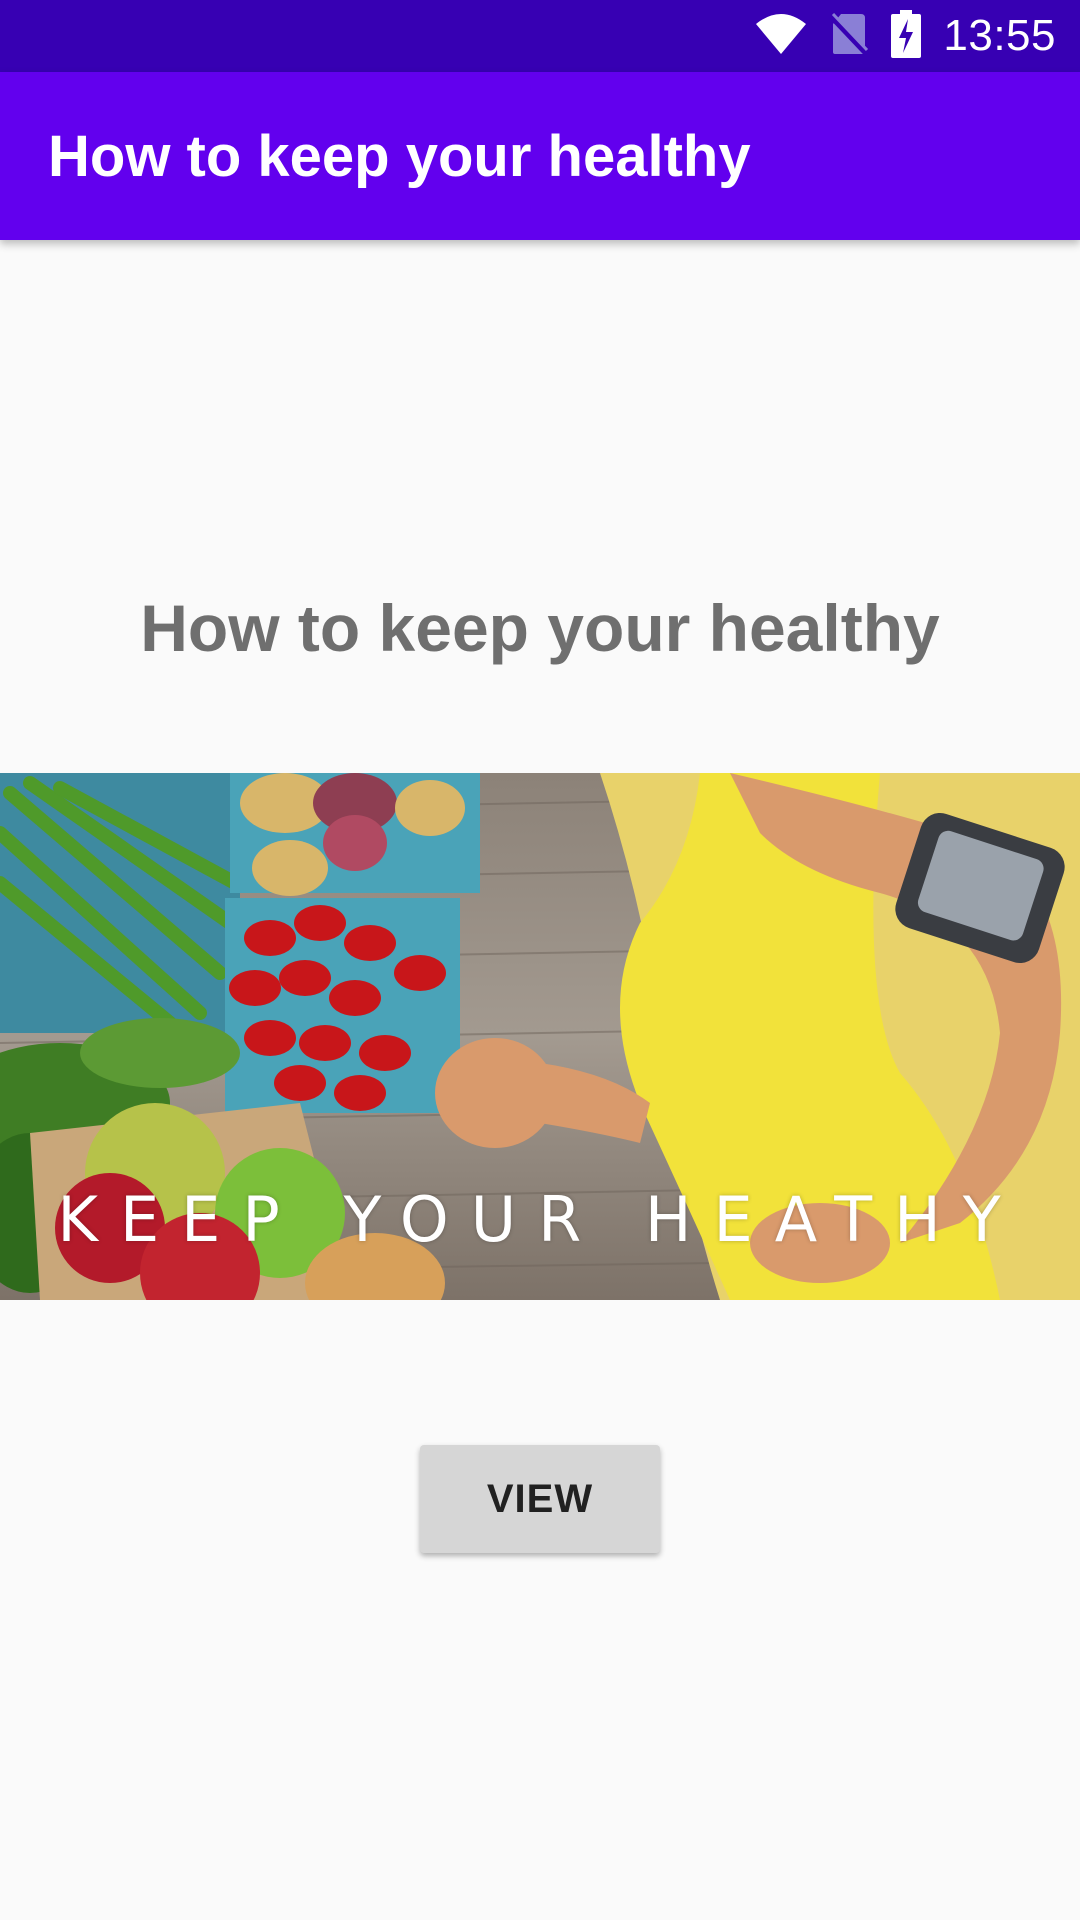 The image size is (1080, 1920). Describe the element at coordinates (781, 36) in the screenshot. I see `wifi-icon` at that location.